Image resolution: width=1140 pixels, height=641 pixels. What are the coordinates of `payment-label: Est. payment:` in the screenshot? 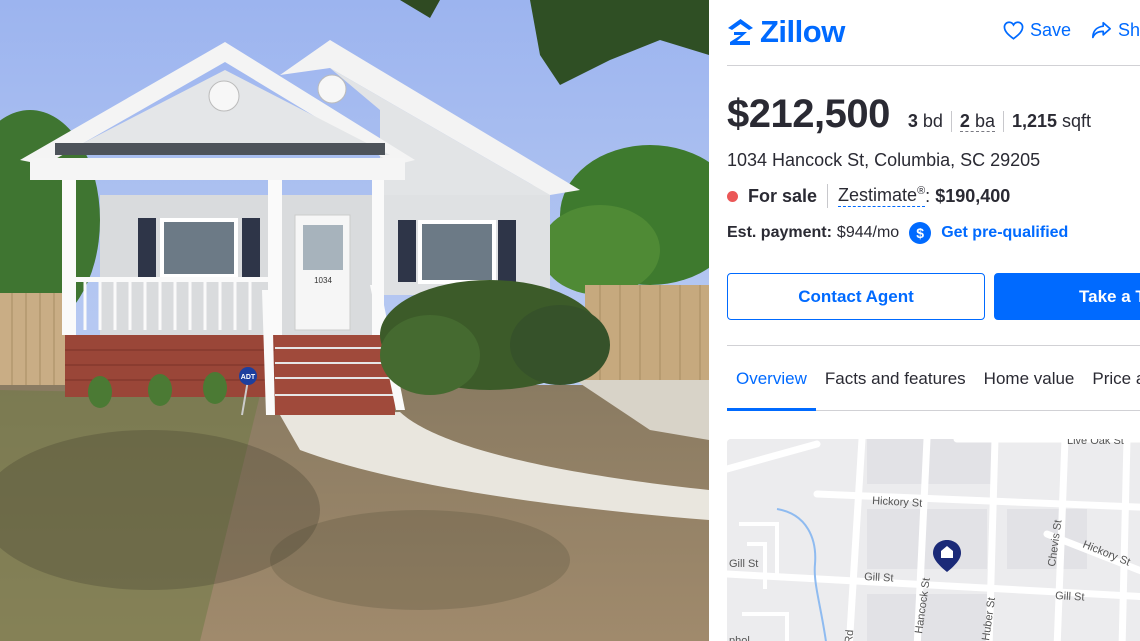 It's located at (779, 232).